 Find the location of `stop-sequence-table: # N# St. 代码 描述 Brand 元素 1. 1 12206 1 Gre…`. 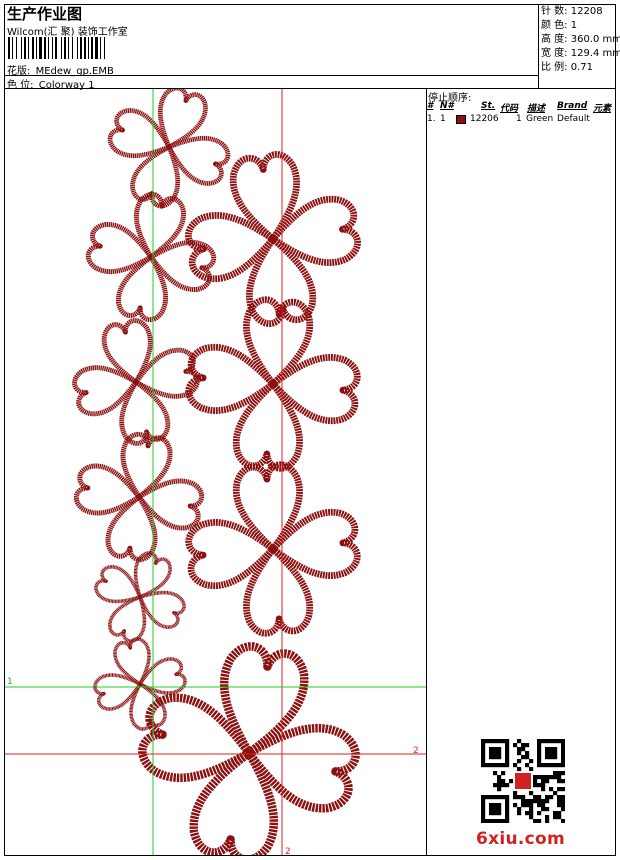

stop-sequence-table: # N# St. 代码 描述 Brand 元素 1. 1 12206 1 Gre… is located at coordinates (521, 114).